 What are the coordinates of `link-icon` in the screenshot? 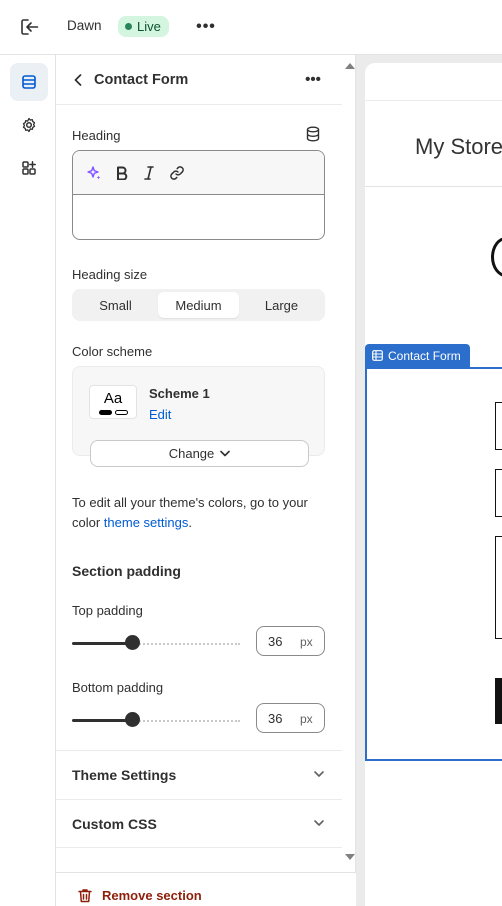 It's located at (177, 173).